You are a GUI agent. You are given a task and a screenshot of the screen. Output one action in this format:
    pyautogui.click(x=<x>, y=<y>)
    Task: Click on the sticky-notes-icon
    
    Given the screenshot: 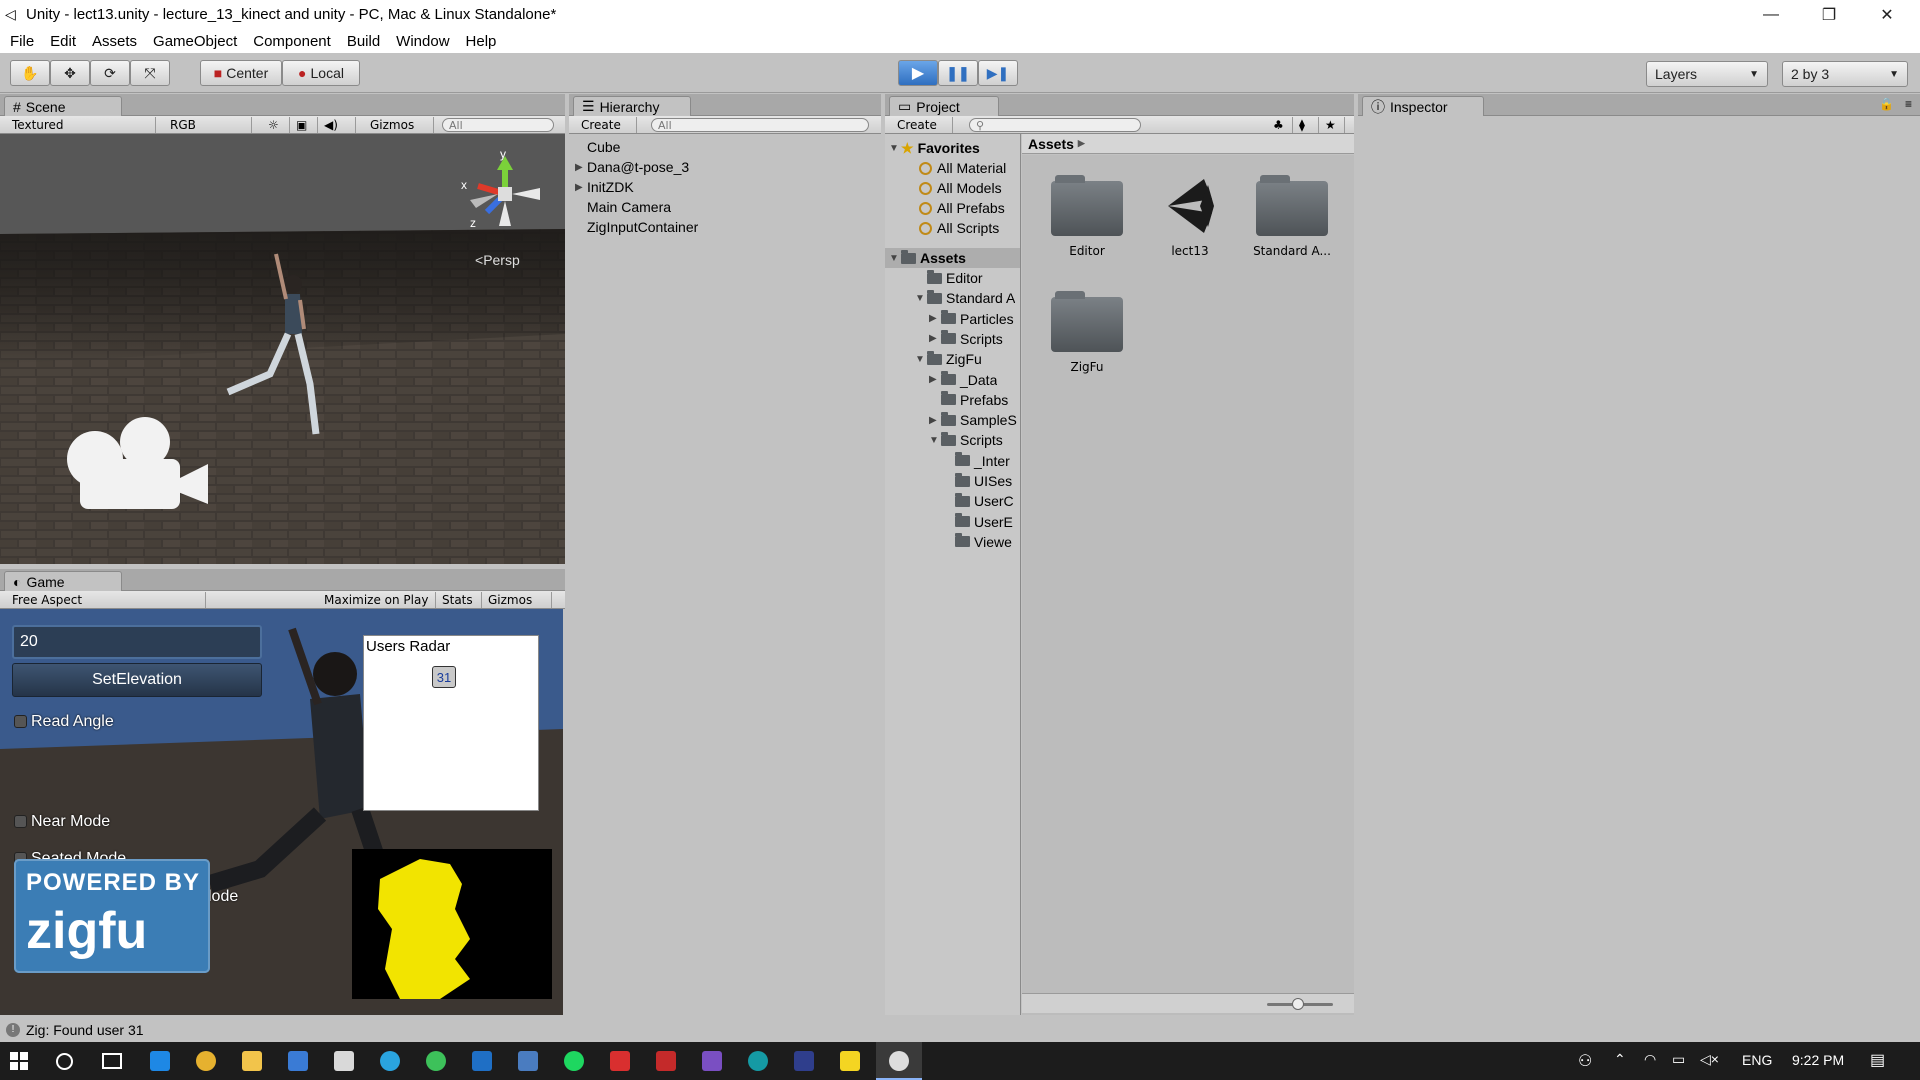 What is the action you would take?
    pyautogui.click(x=850, y=1061)
    